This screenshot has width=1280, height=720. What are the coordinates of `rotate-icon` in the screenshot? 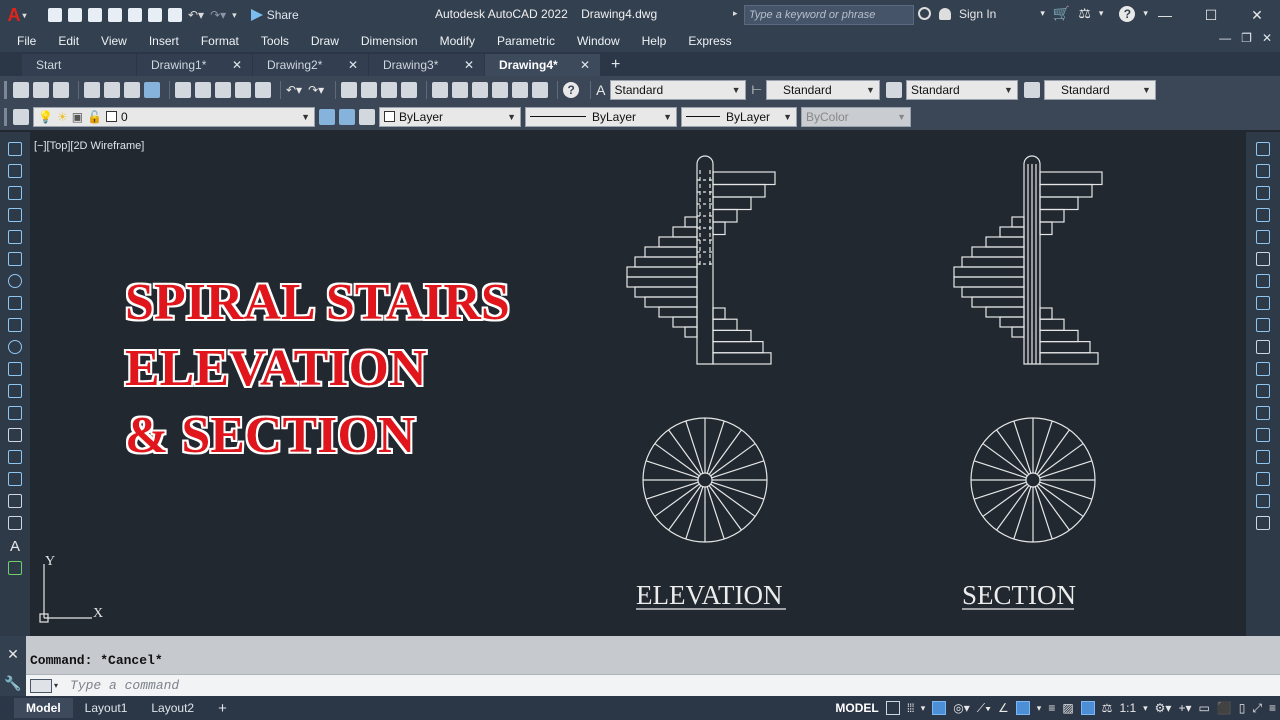 It's located at (1263, 281).